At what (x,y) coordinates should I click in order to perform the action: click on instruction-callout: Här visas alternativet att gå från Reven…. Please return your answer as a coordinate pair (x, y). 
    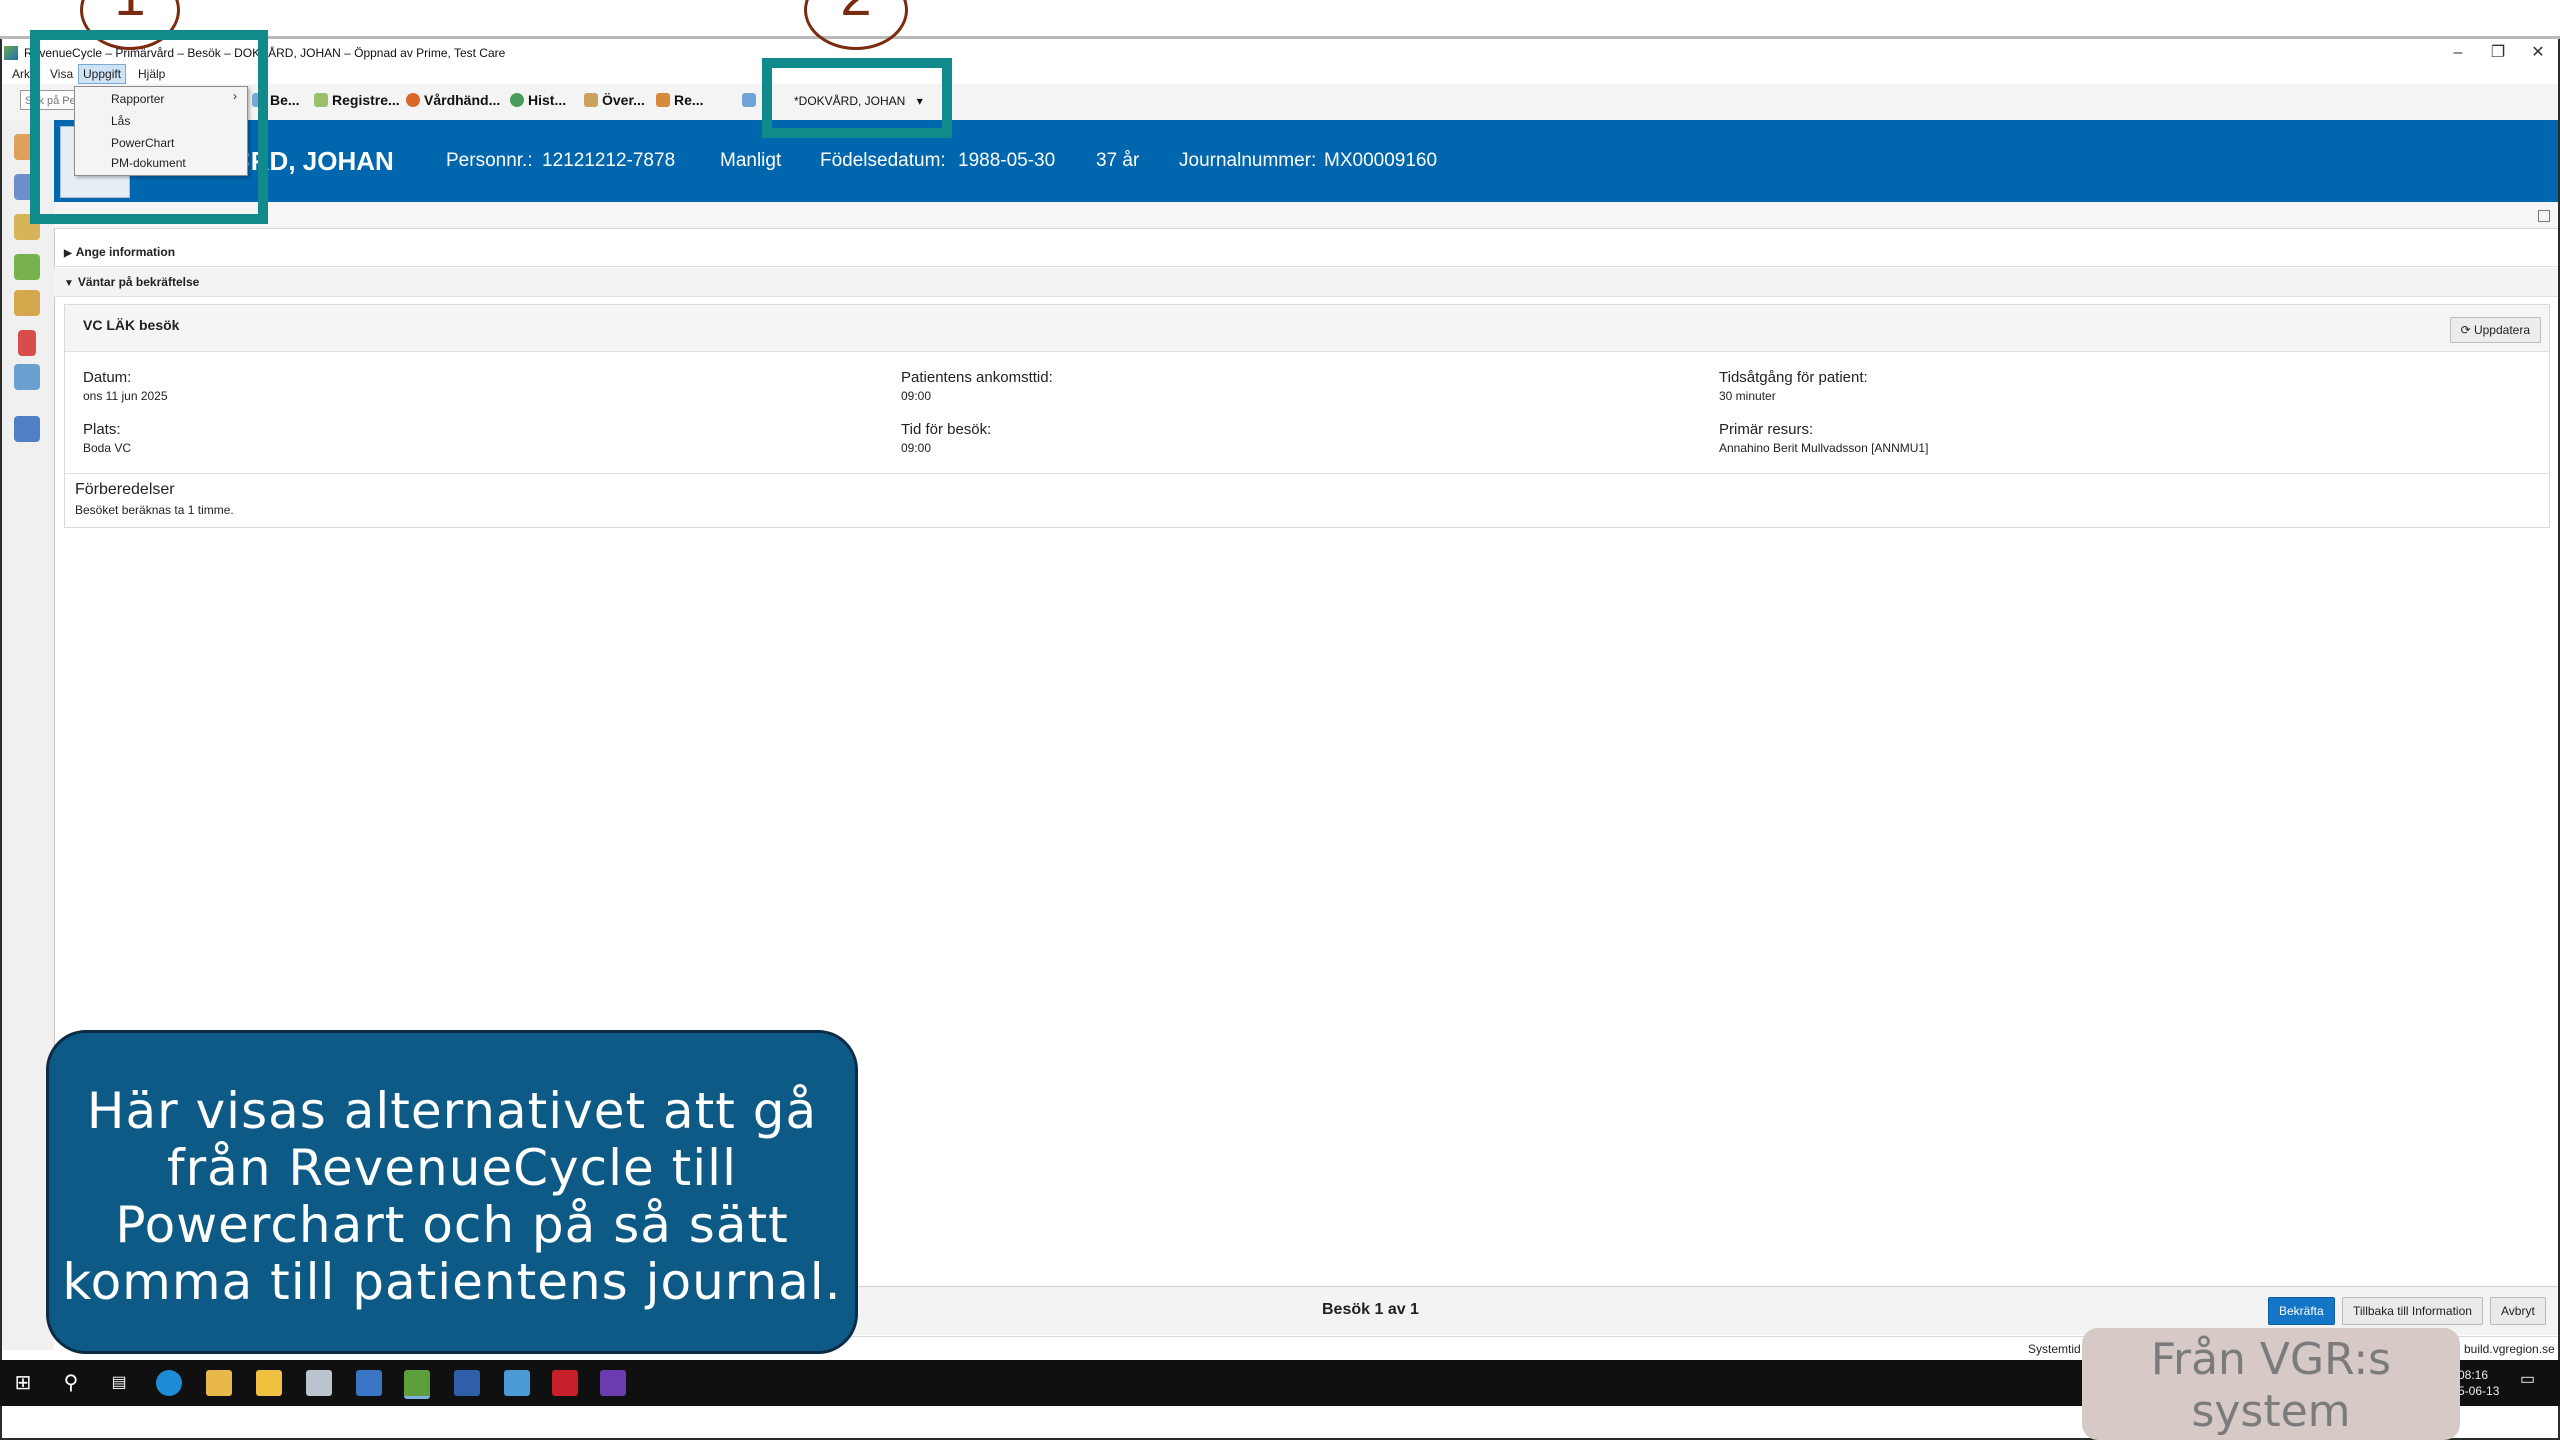
    Looking at the image, I should click on (452, 1192).